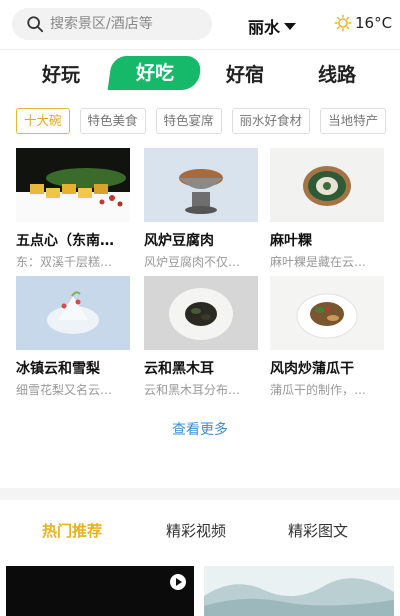 Image resolution: width=400 pixels, height=616 pixels. Describe the element at coordinates (200, 494) in the screenshot. I see `section-divider` at that location.